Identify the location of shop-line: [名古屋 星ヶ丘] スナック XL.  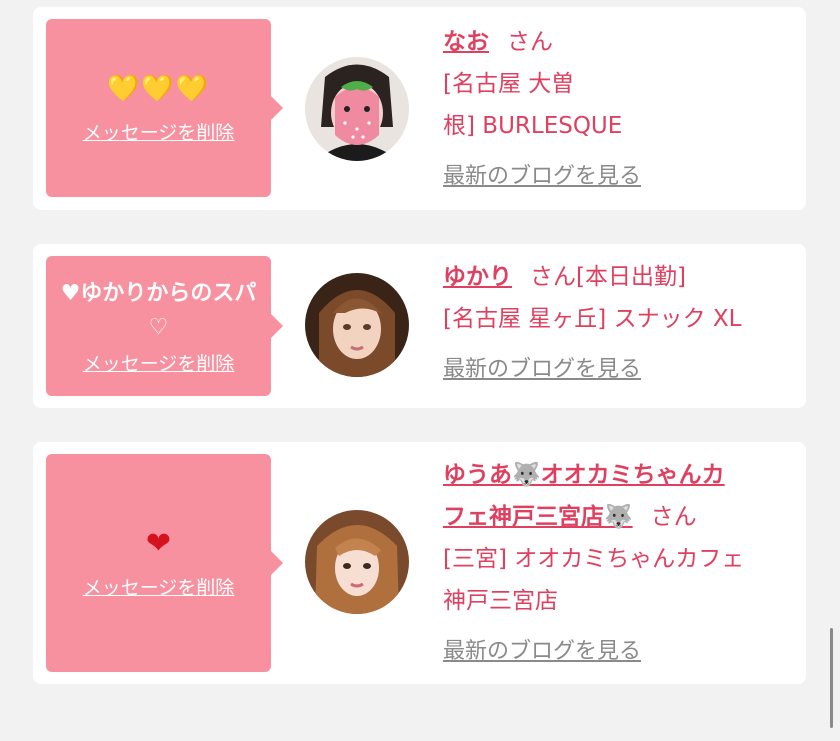
(592, 319).